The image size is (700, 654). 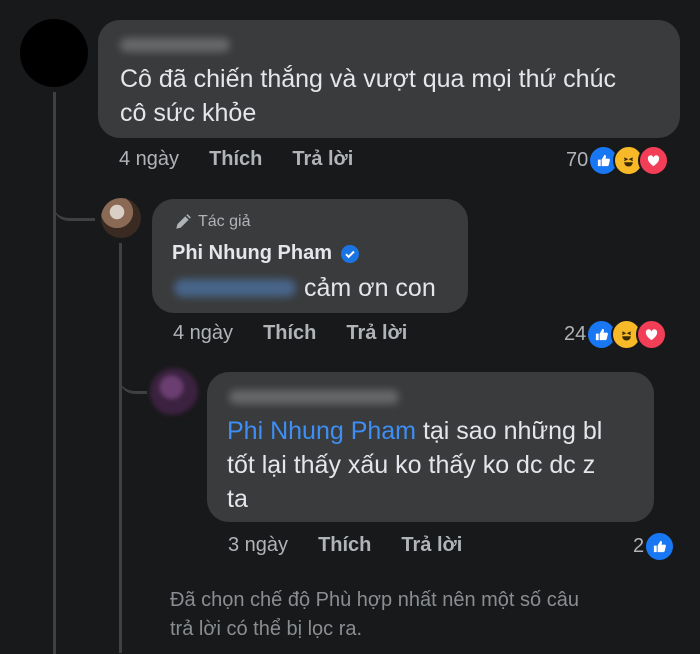 What do you see at coordinates (575, 334) in the screenshot?
I see `reaction-count: 24` at bounding box center [575, 334].